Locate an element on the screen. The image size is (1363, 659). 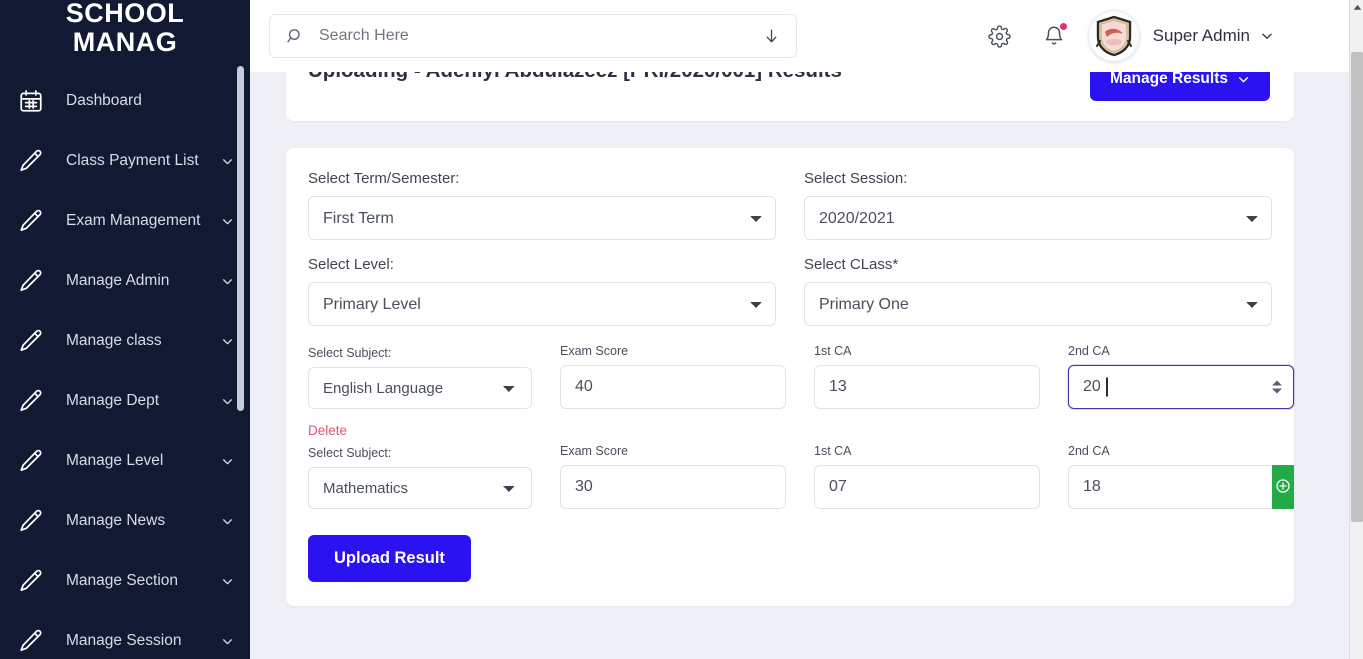
number-stepper is located at coordinates (1277, 387).